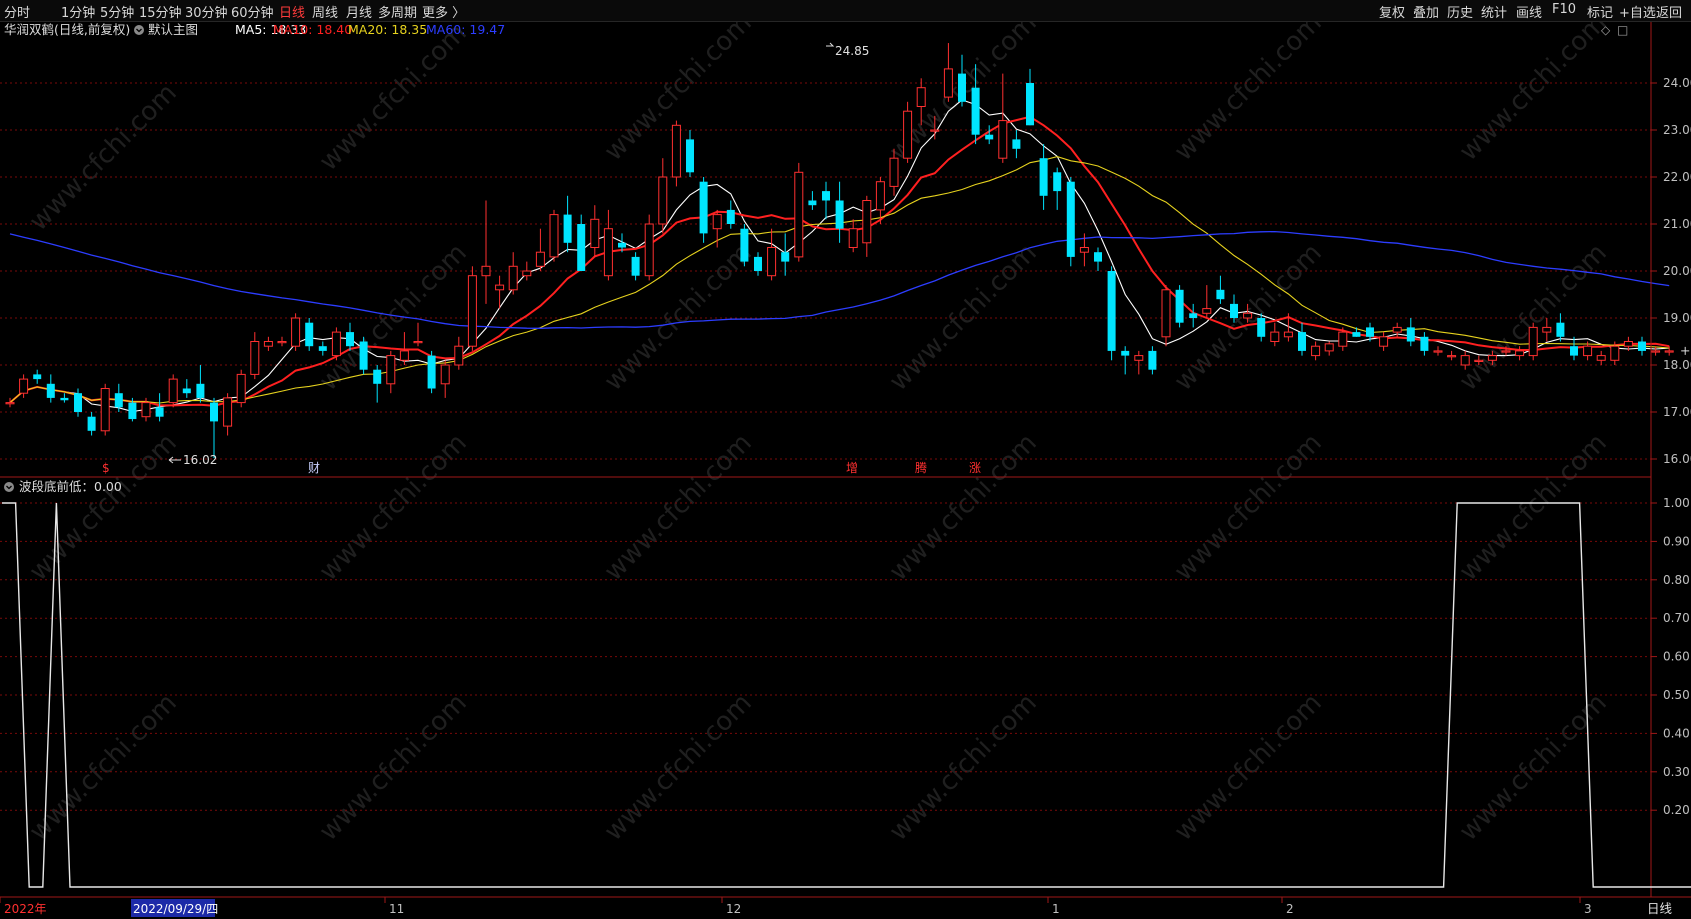 The width and height of the screenshot is (1691, 919). I want to click on tool-button-lishi: 历史, so click(1460, 11).